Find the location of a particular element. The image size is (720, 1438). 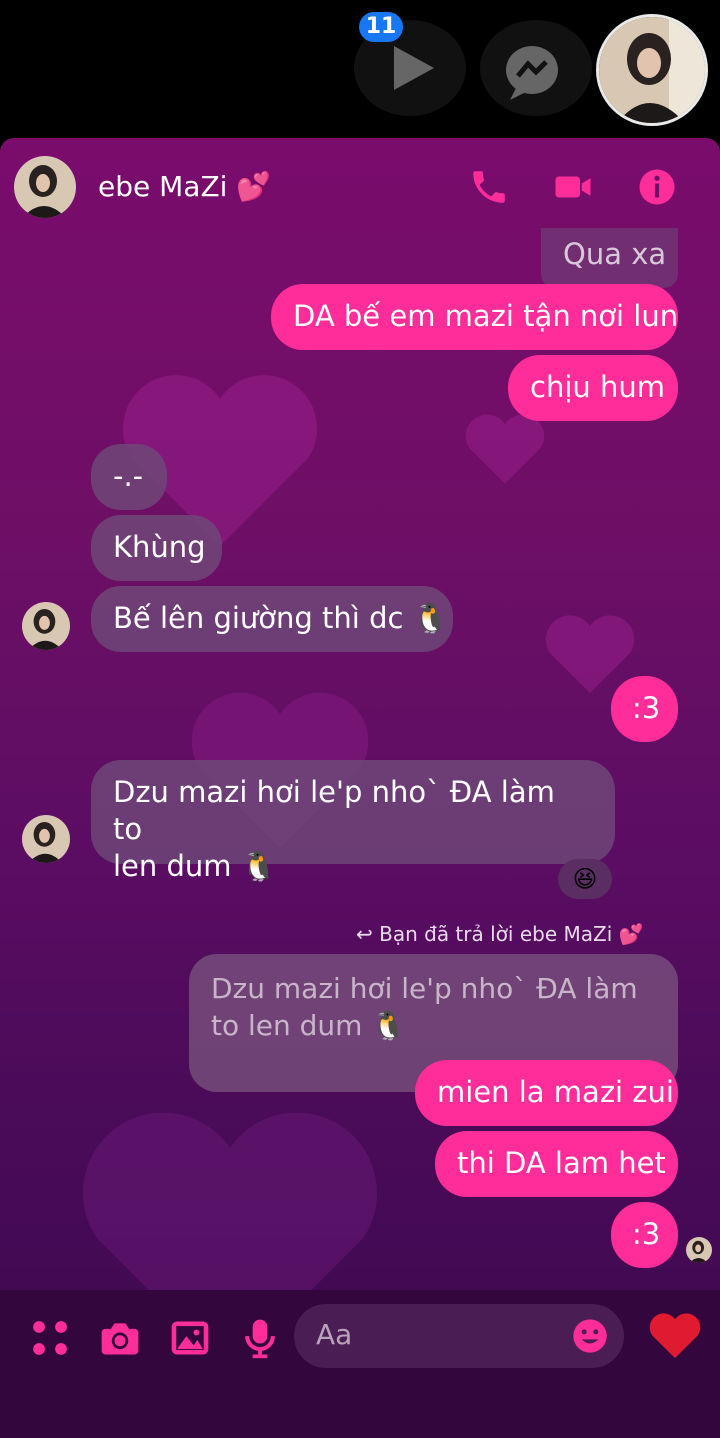

video-call-icon is located at coordinates (573, 187).